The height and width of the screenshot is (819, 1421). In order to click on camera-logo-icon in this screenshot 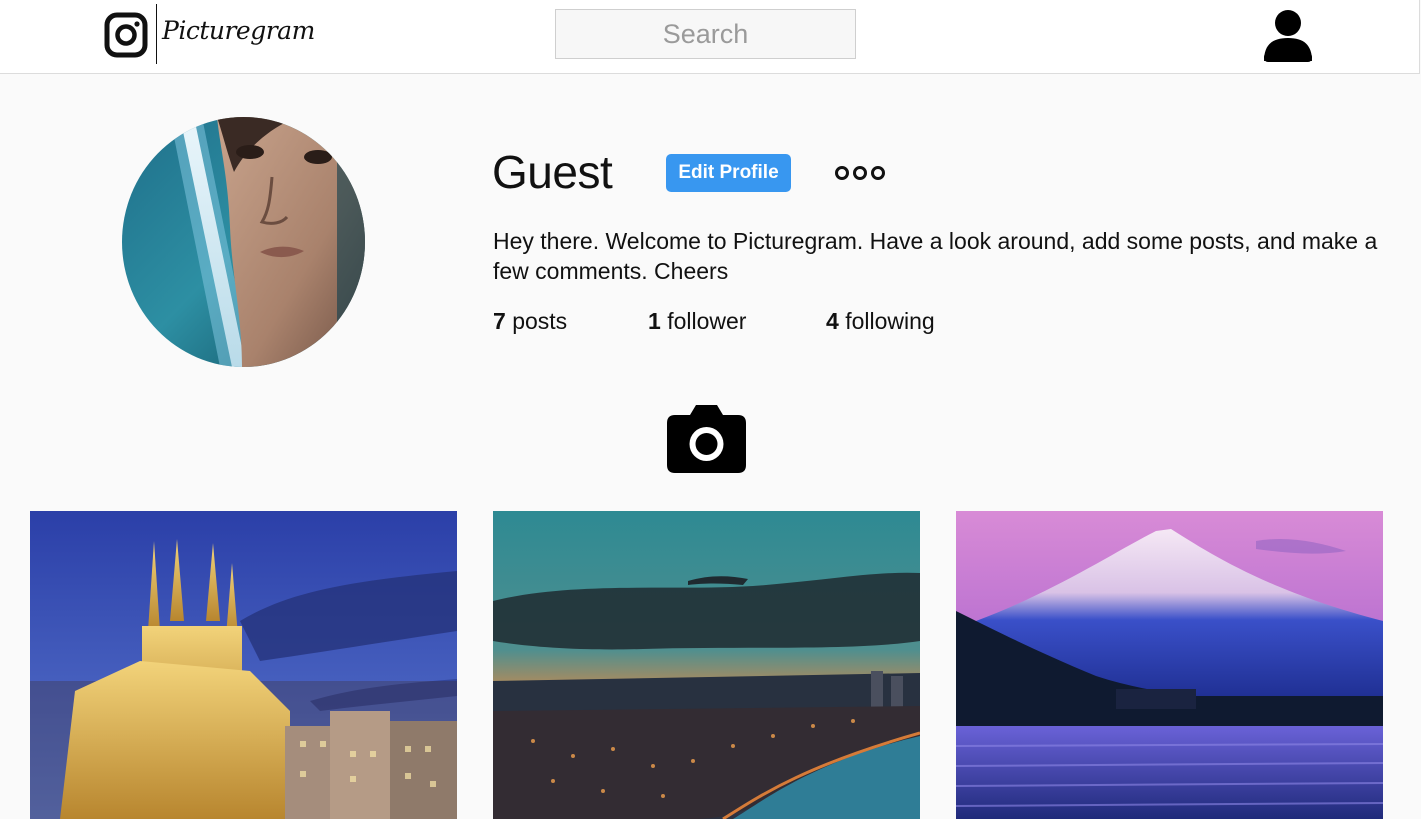, I will do `click(126, 35)`.